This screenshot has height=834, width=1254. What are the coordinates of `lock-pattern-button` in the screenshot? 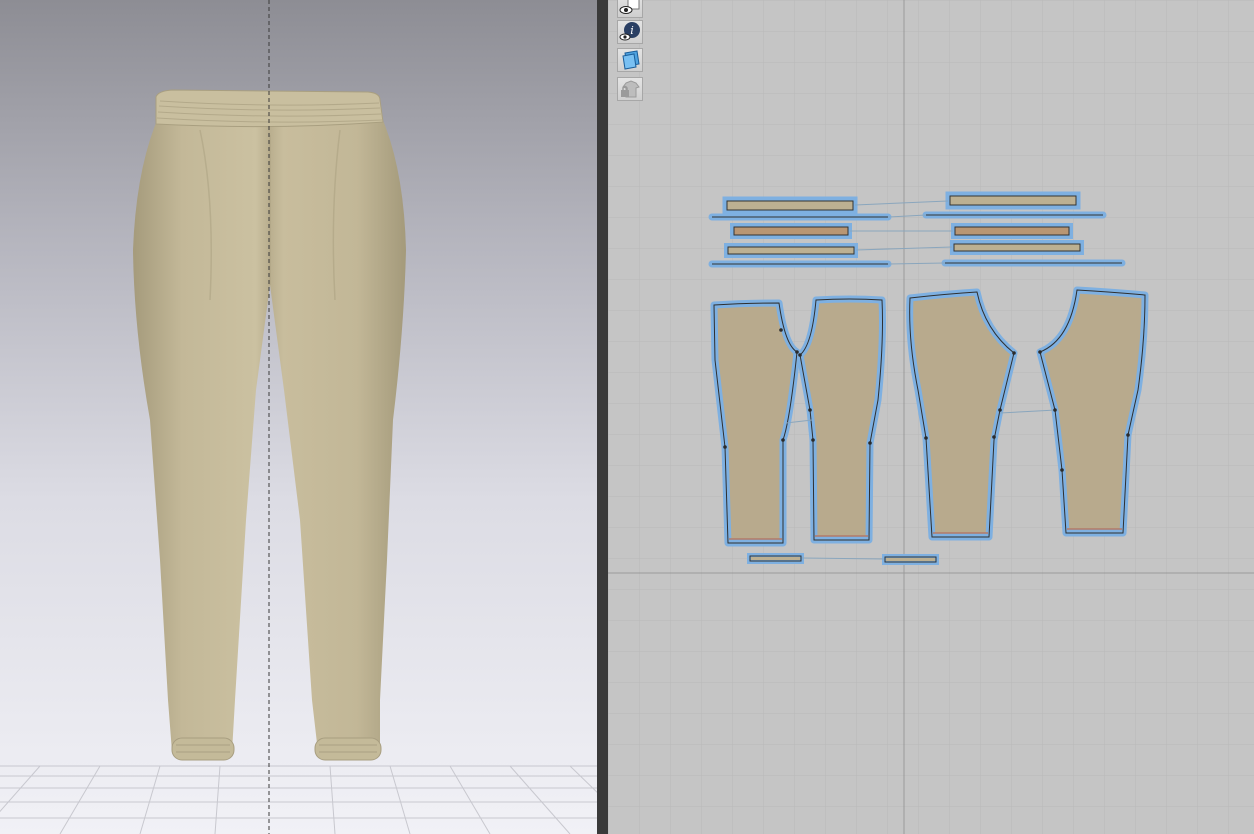 It's located at (630, 89).